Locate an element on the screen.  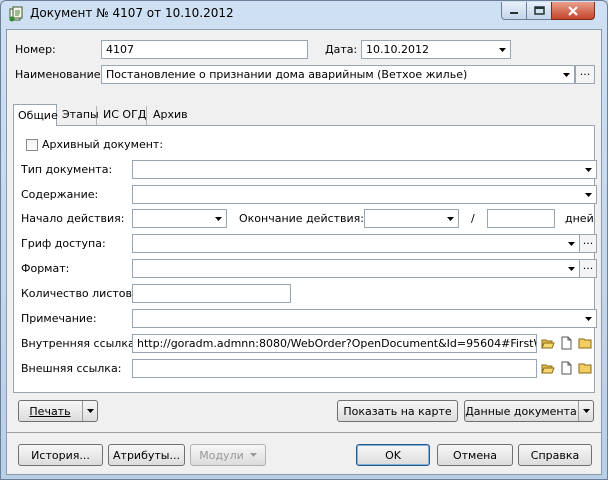
format-label: Формат: is located at coordinates (45, 268).